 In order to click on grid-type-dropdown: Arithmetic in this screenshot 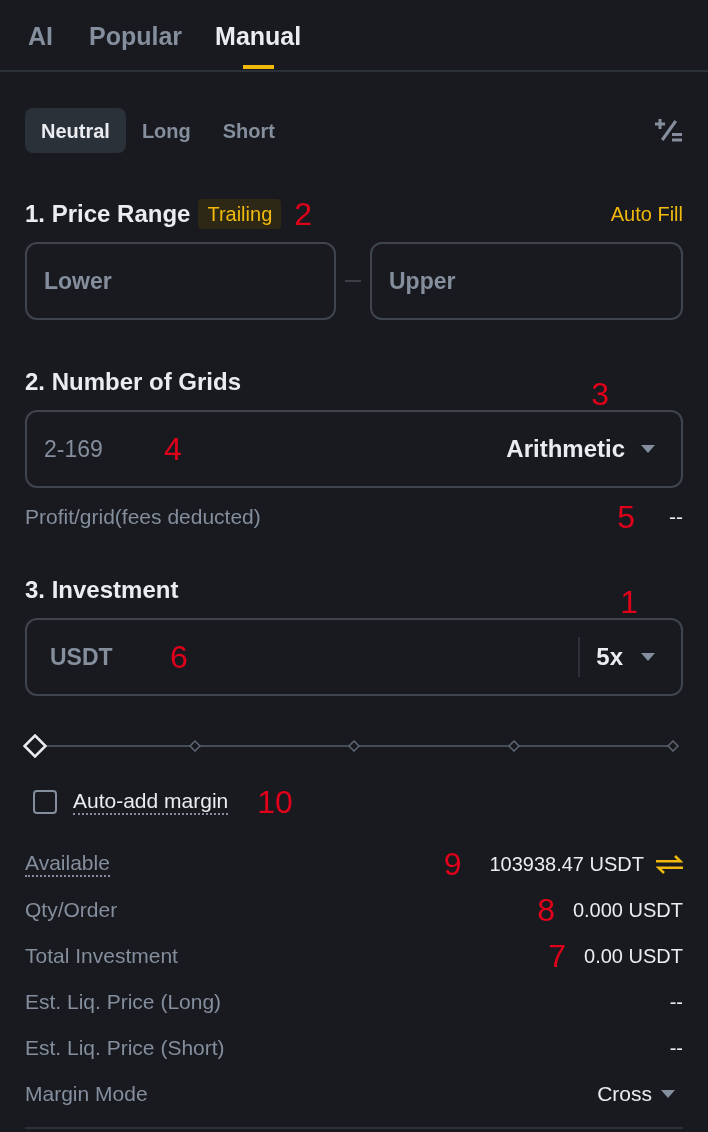, I will do `click(580, 449)`.